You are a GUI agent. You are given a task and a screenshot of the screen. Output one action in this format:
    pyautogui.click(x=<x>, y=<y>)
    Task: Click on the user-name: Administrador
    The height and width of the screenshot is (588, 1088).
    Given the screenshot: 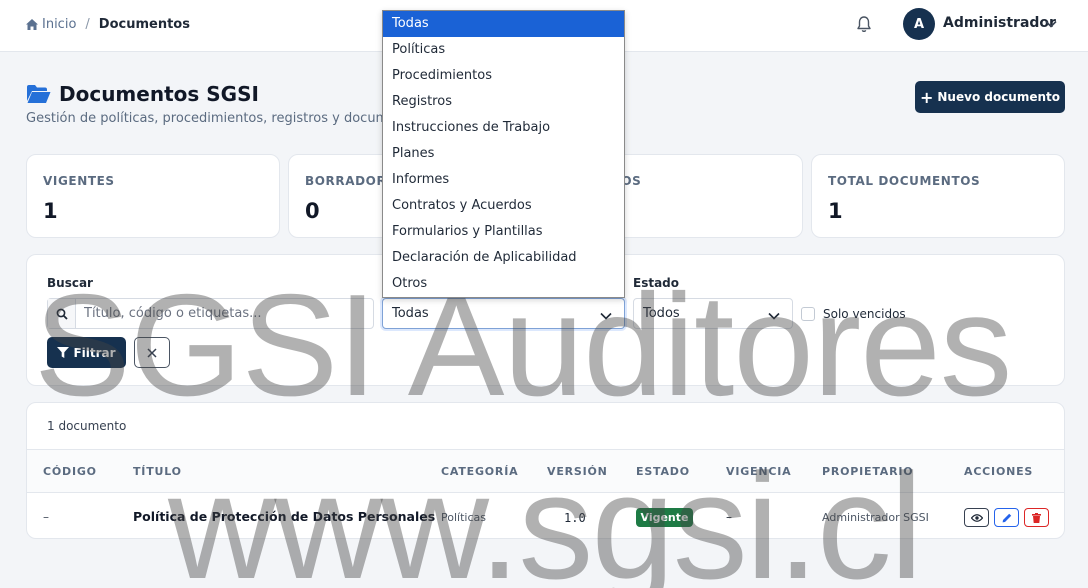 What is the action you would take?
    pyautogui.click(x=999, y=23)
    